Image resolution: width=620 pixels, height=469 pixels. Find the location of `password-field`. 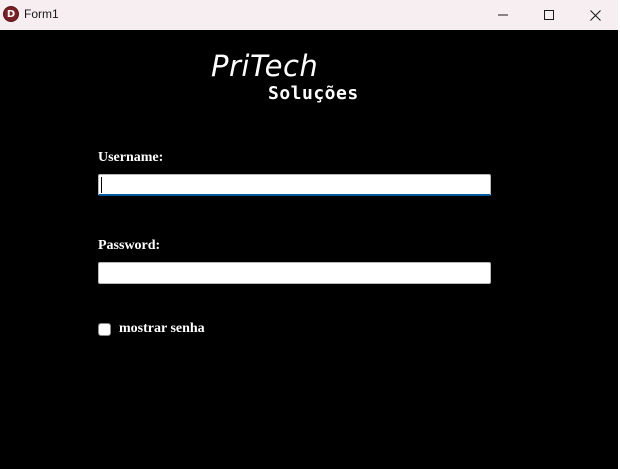

password-field is located at coordinates (294, 273).